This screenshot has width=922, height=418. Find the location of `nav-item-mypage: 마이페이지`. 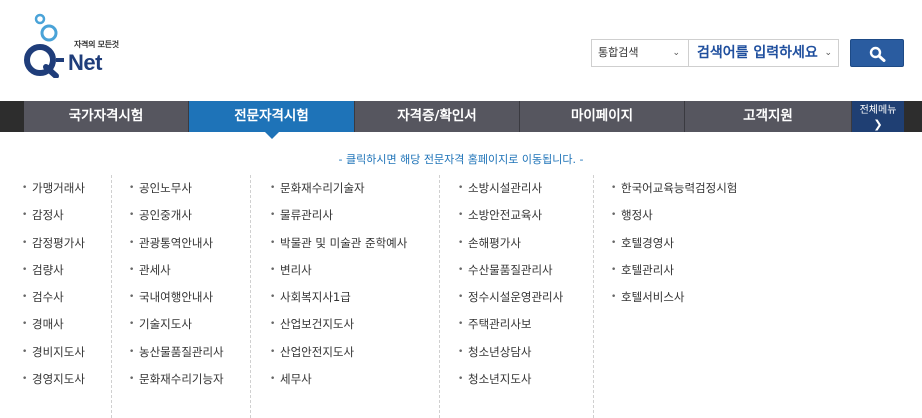

nav-item-mypage: 마이페이지 is located at coordinates (602, 116).